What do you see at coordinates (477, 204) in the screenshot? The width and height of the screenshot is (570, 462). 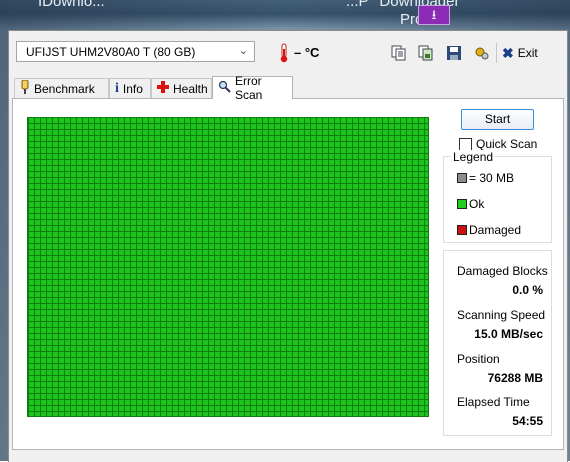 I see `legend-label-ok: Ok` at bounding box center [477, 204].